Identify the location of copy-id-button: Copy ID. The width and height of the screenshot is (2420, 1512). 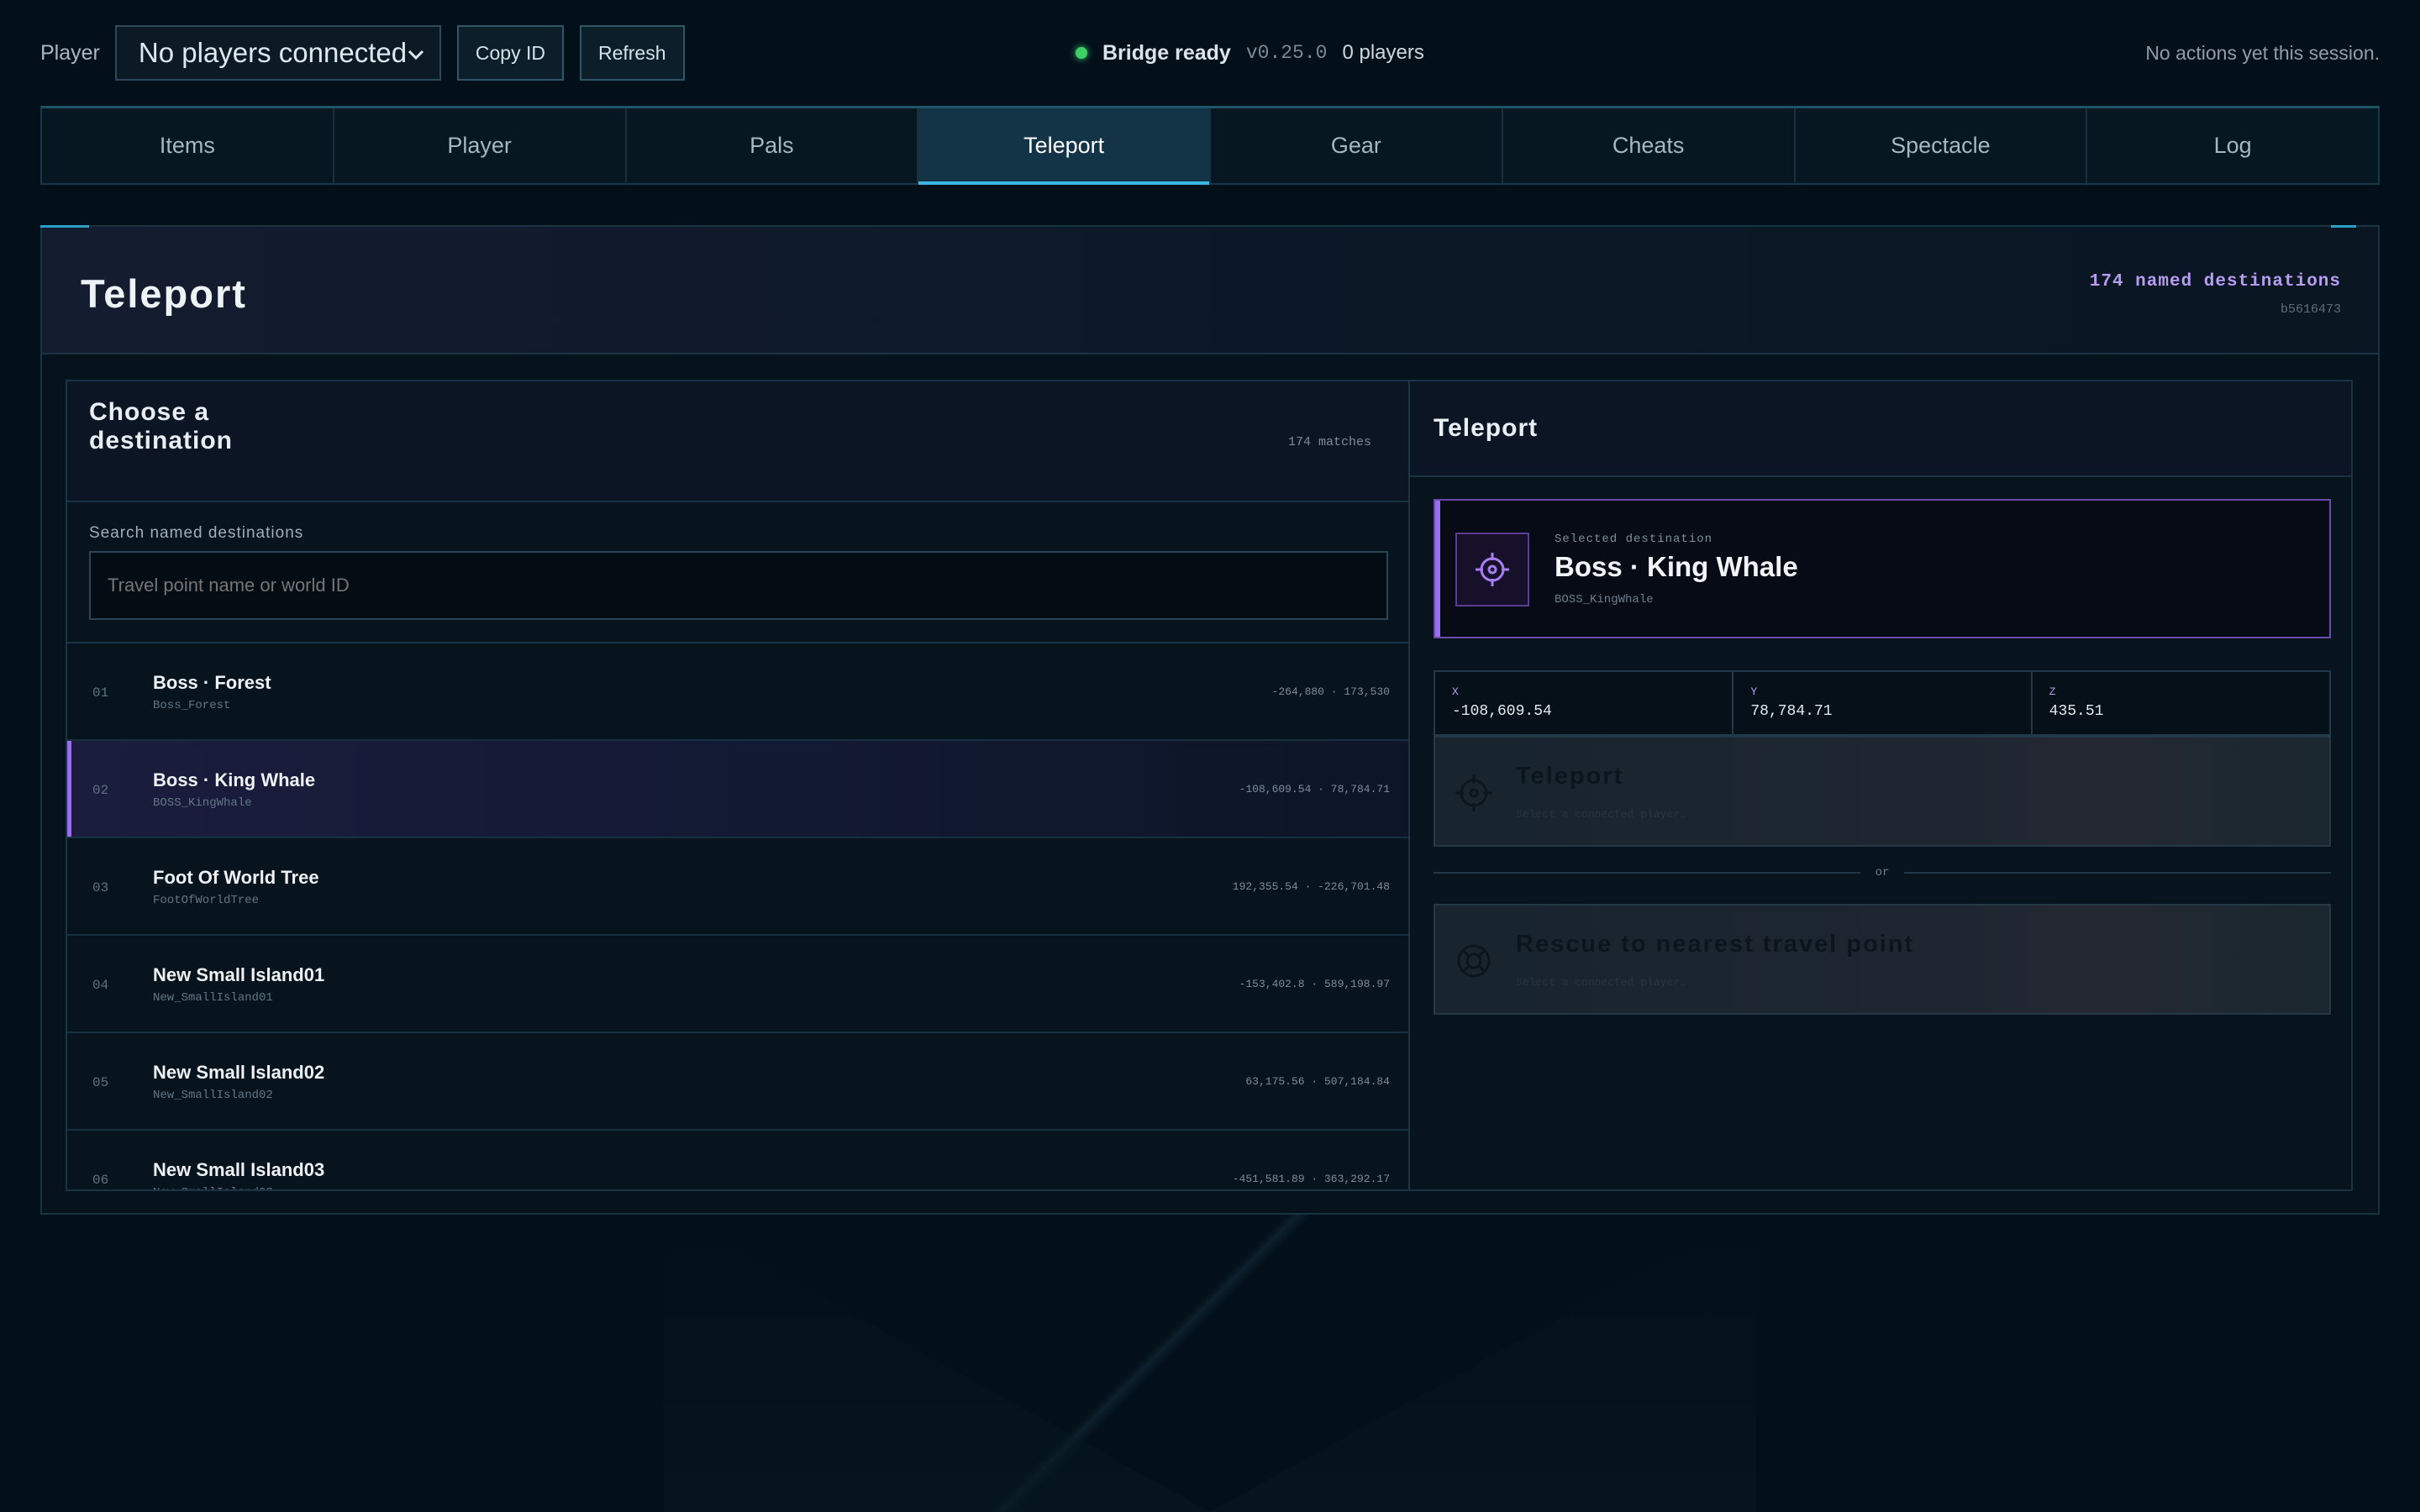
(510, 53).